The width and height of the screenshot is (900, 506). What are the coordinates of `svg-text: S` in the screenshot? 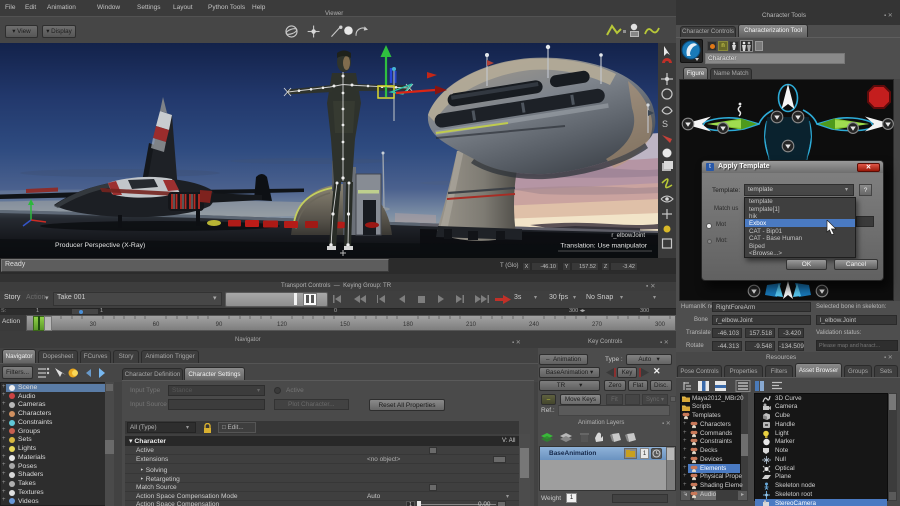 It's located at (665, 124).